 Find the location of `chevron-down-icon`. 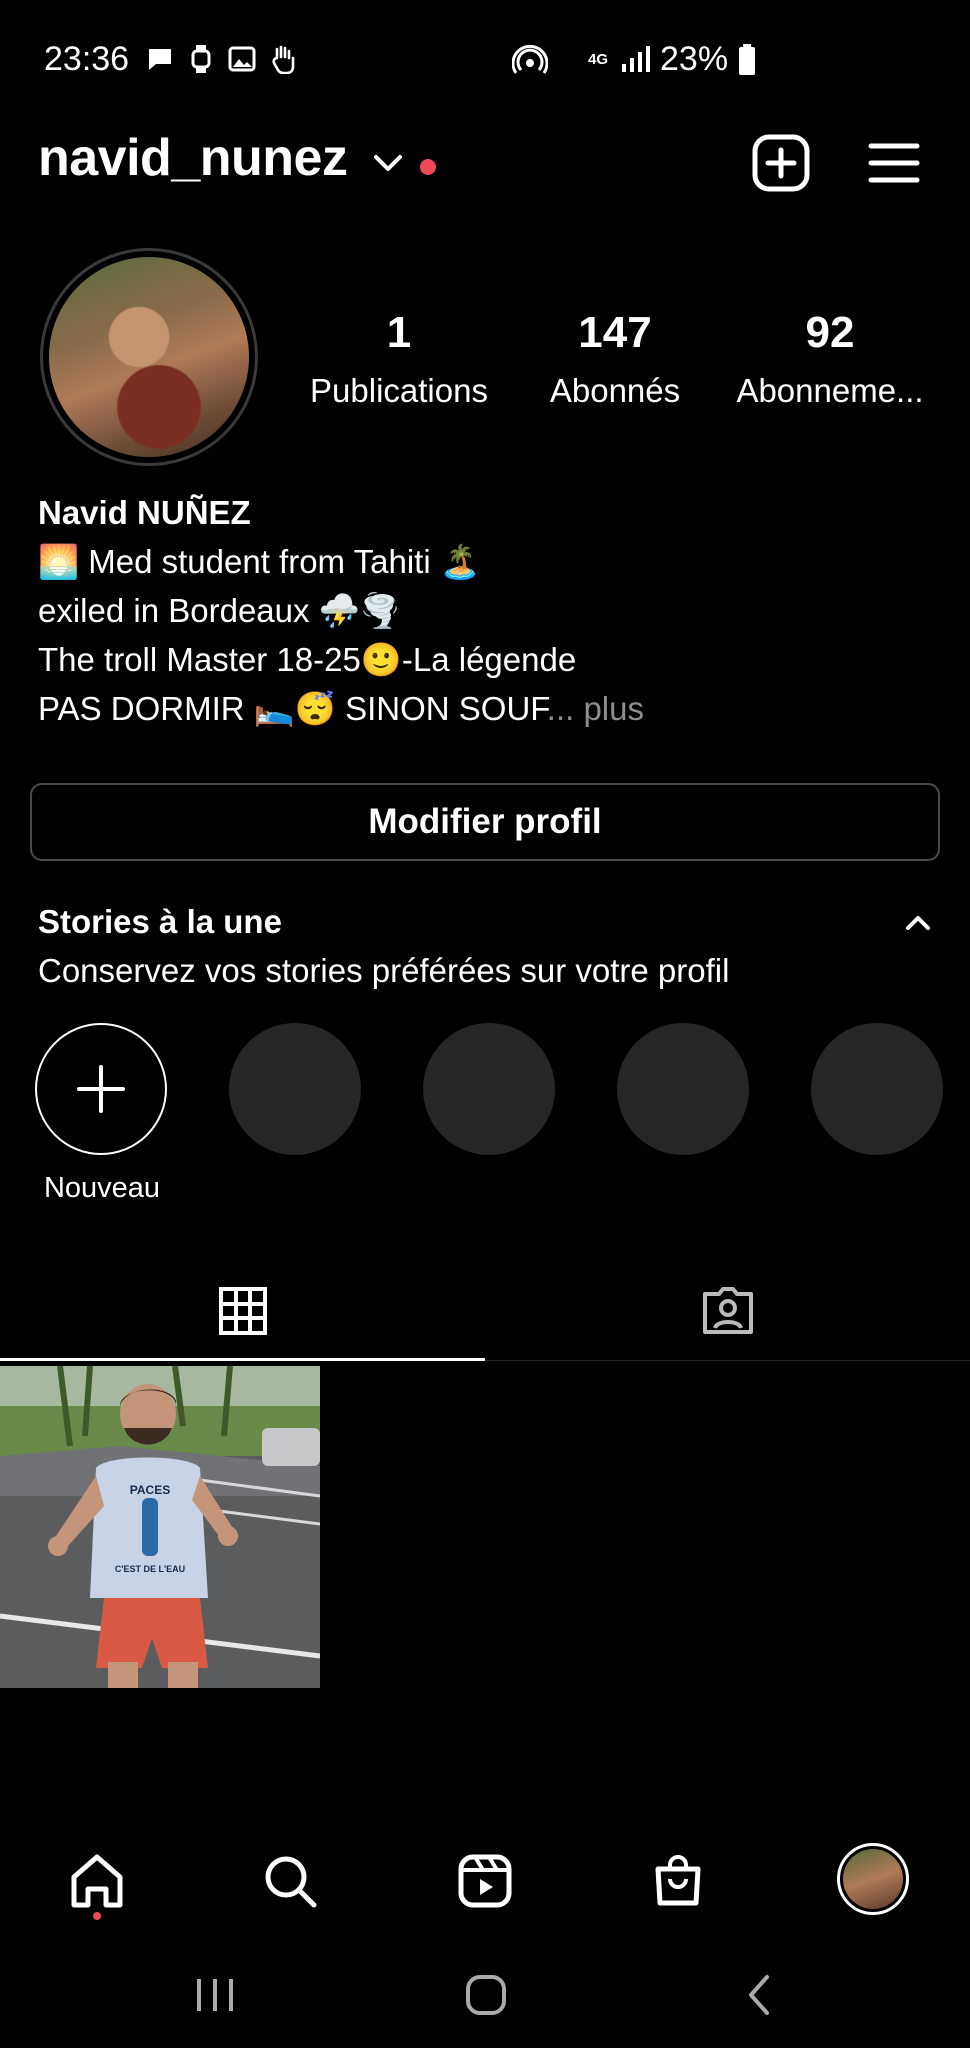

chevron-down-icon is located at coordinates (388, 163).